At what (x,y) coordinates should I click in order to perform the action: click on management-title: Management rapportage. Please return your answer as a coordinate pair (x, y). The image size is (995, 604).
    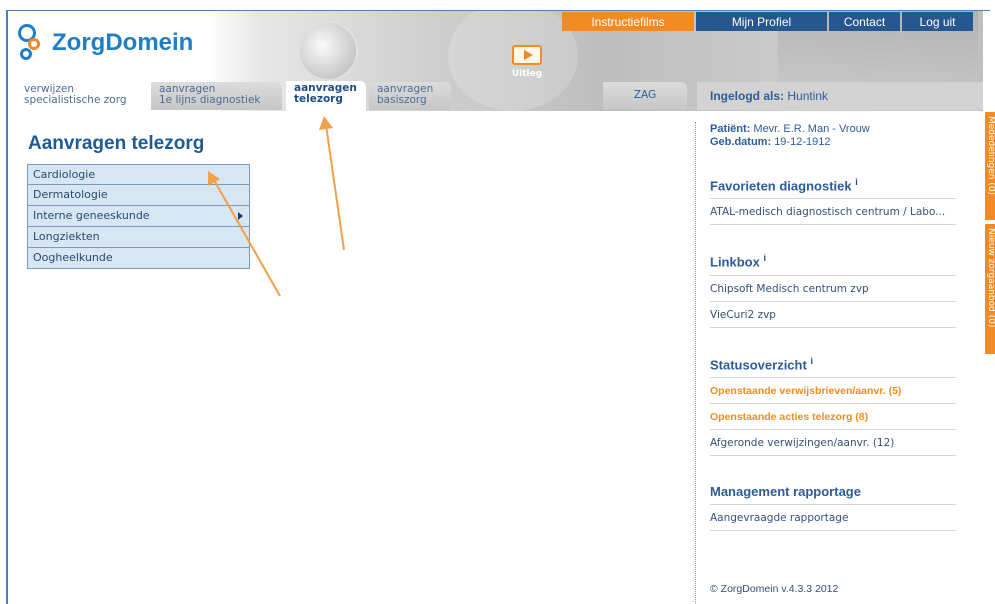
    Looking at the image, I should click on (785, 491).